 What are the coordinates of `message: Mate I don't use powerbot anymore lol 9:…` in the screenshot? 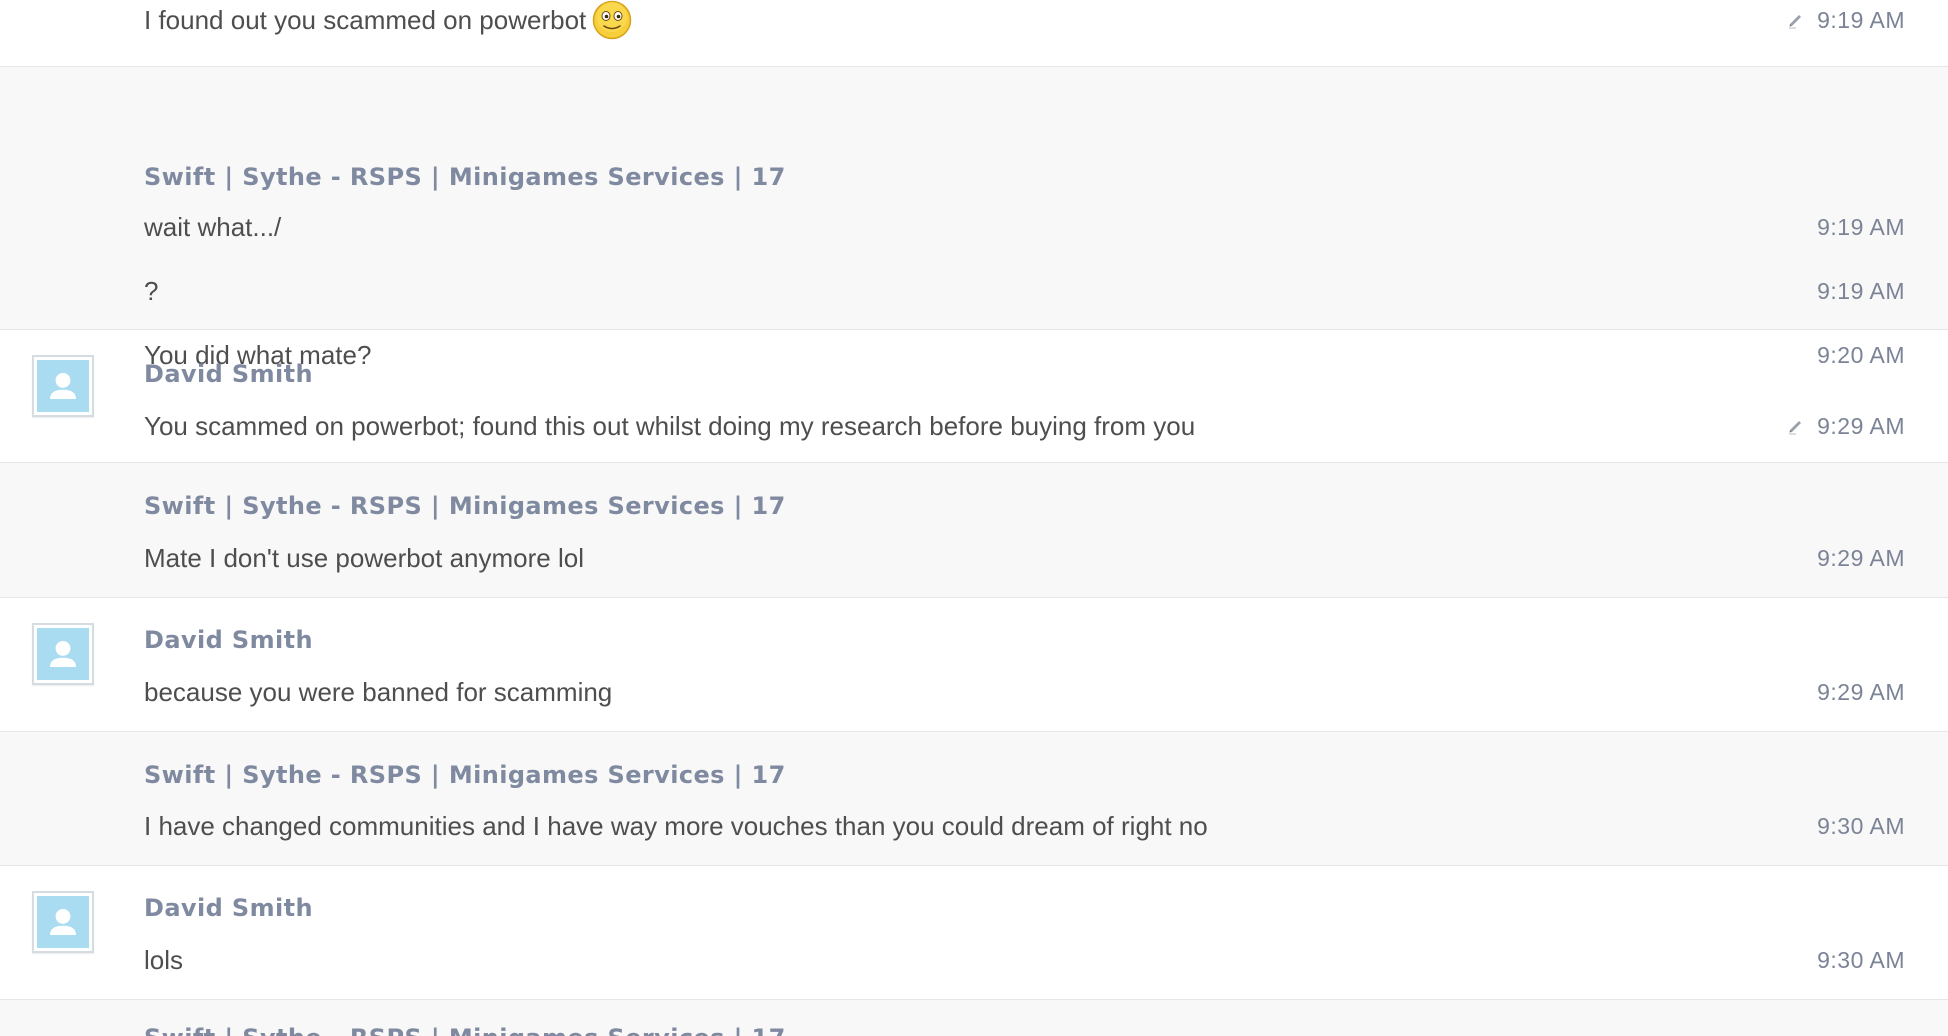 It's located at (974, 558).